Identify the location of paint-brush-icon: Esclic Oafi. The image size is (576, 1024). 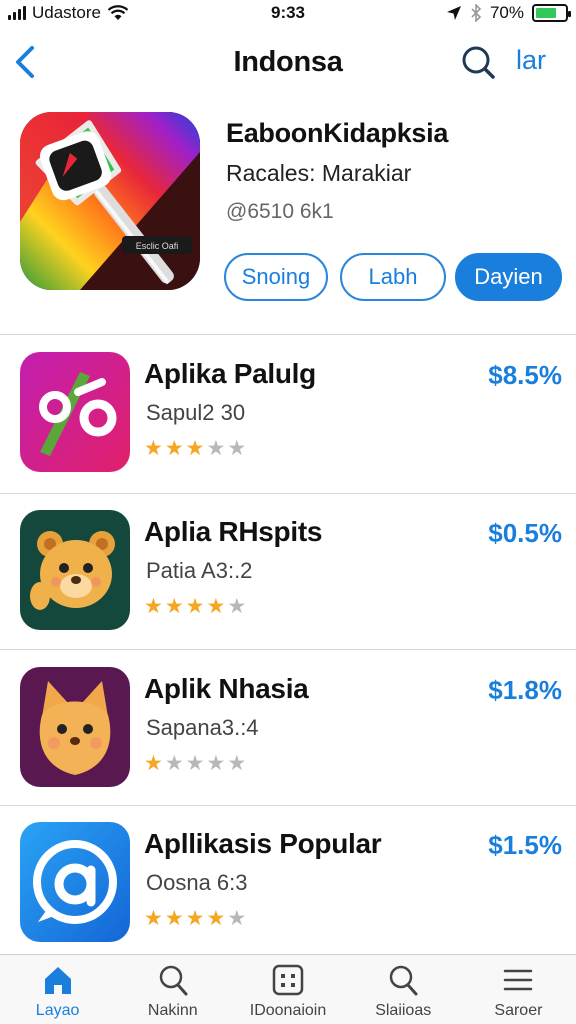
(110, 201).